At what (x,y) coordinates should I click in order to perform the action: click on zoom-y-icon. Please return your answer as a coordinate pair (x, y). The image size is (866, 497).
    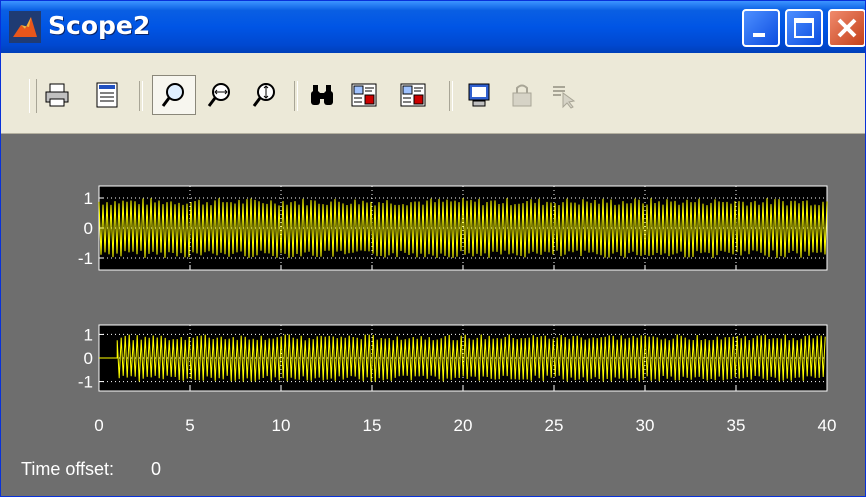
    Looking at the image, I should click on (265, 95).